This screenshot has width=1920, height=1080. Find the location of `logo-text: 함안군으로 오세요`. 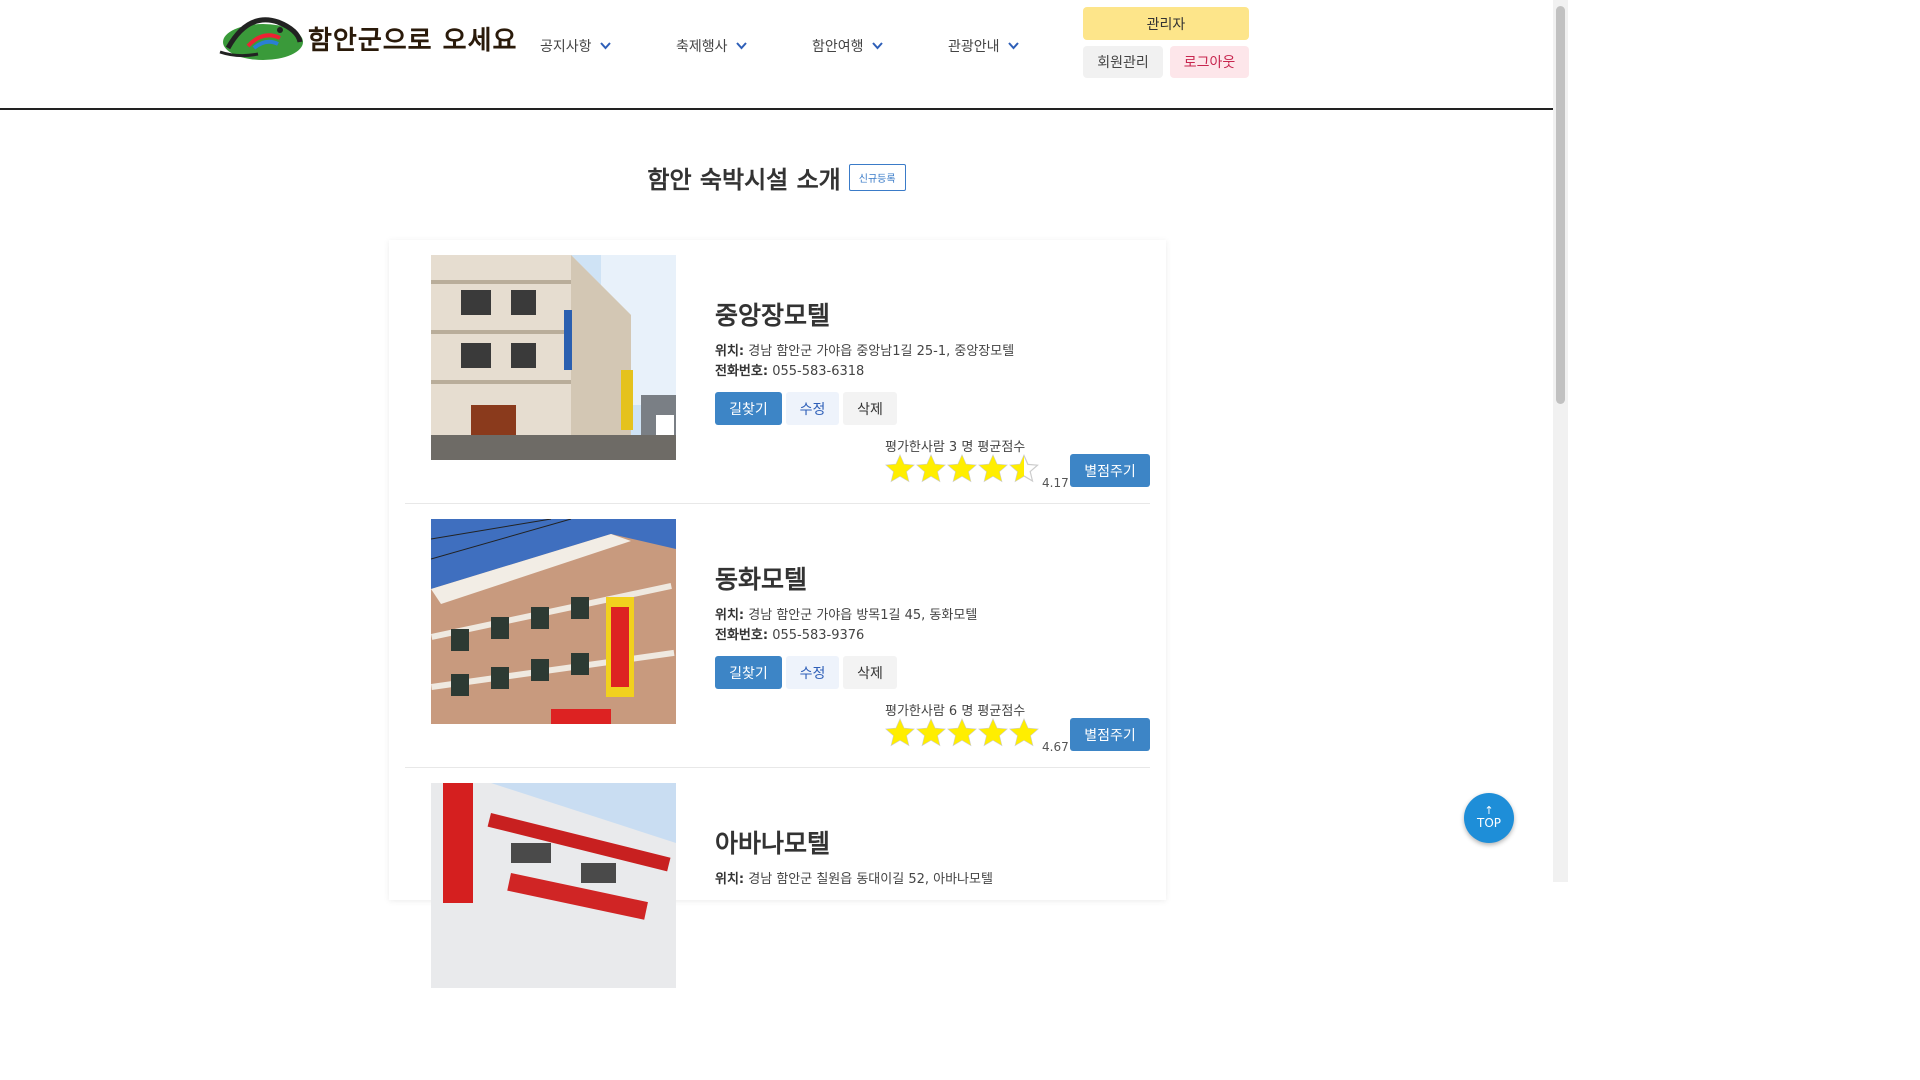

logo-text: 함안군으로 오세요 is located at coordinates (413, 41).